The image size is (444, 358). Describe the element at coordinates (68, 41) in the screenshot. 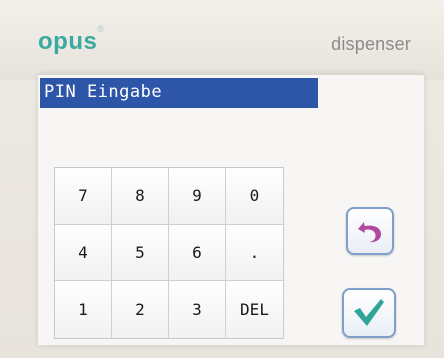

I see `brand-name: opus` at that location.